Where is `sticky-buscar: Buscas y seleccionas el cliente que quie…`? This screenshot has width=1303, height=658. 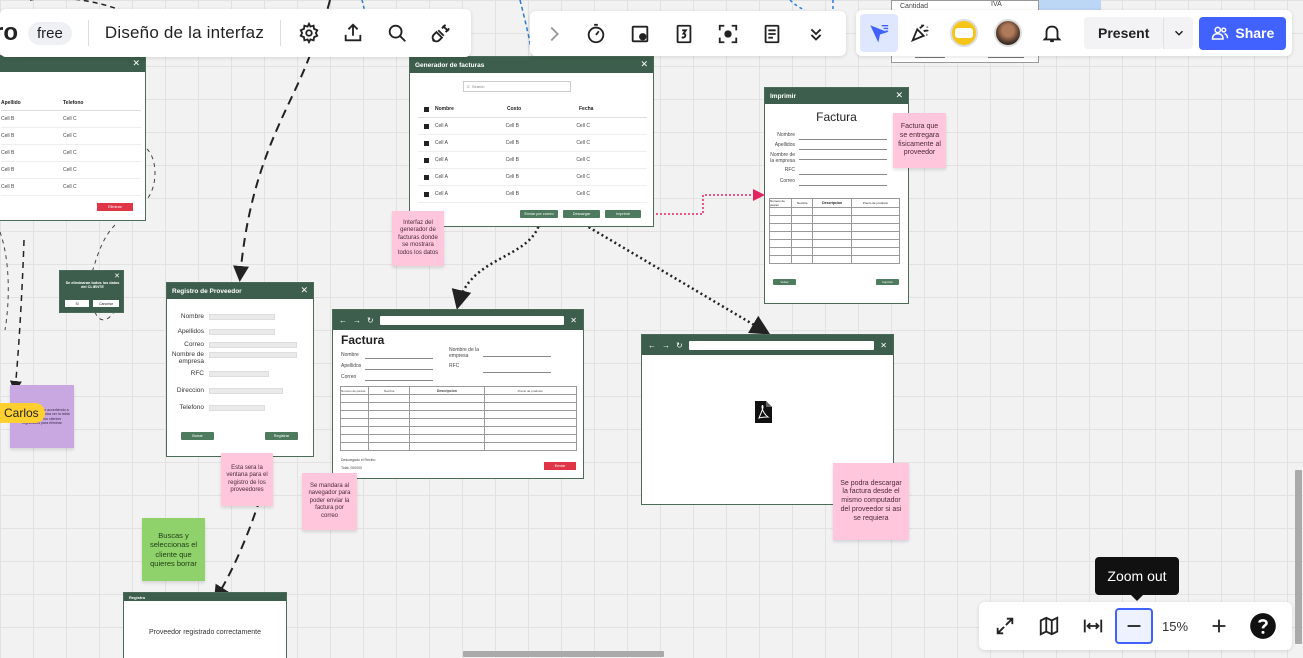 sticky-buscar: Buscas y seleccionas el cliente que quie… is located at coordinates (173, 549).